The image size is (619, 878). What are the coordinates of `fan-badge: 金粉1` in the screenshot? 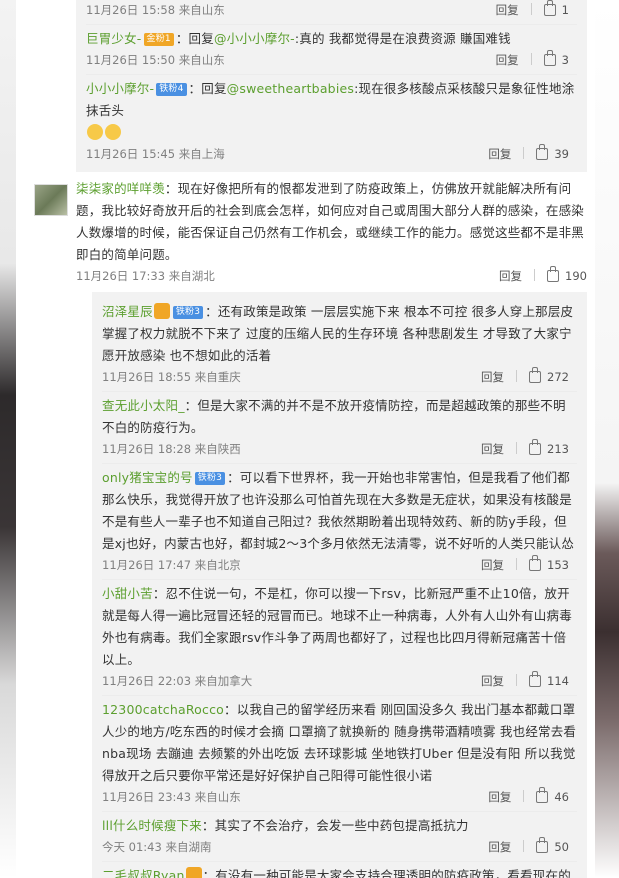 It's located at (158, 39).